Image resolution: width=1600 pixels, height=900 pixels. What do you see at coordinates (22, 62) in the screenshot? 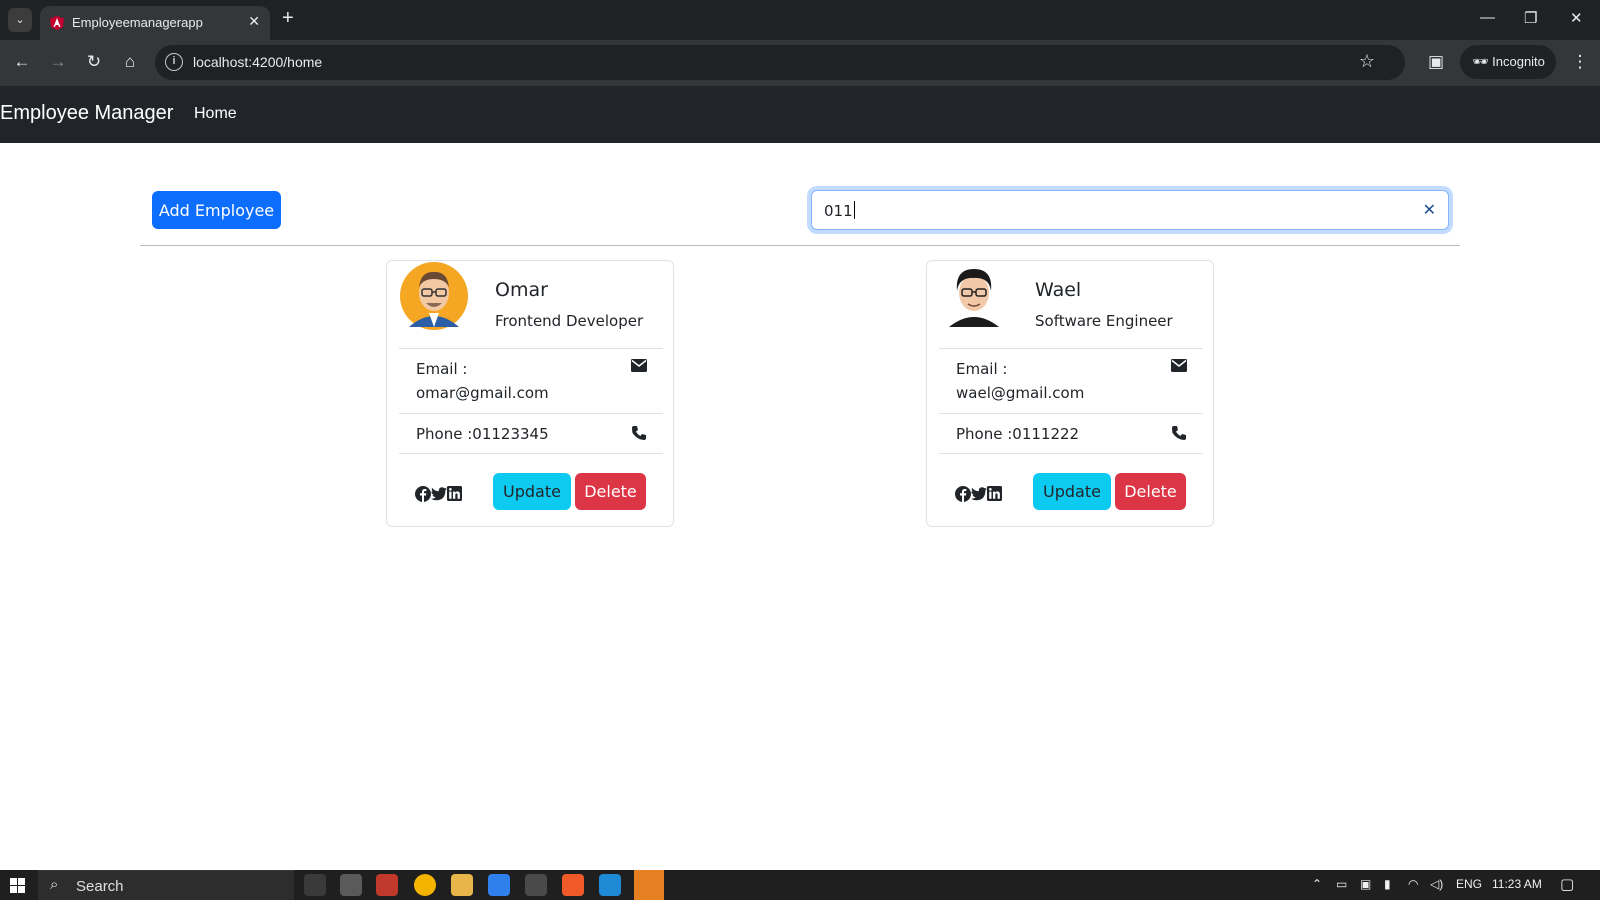
I see `back-icon: ←` at bounding box center [22, 62].